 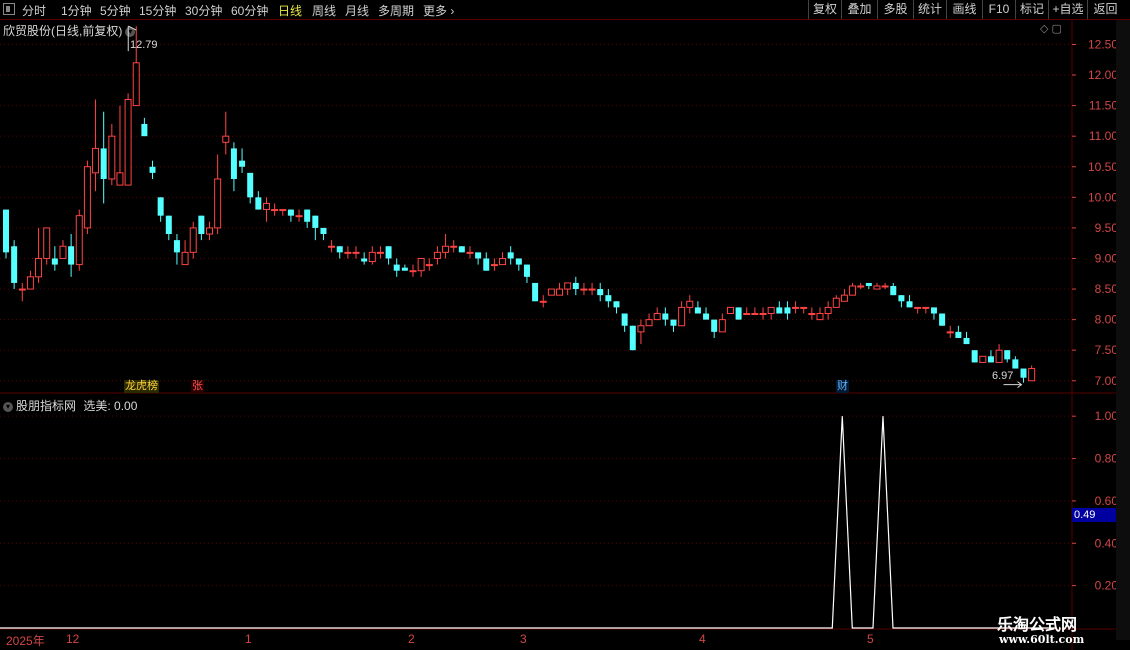 What do you see at coordinates (1103, 197) in the screenshot?
I see `main-y-tick-label: 10.00` at bounding box center [1103, 197].